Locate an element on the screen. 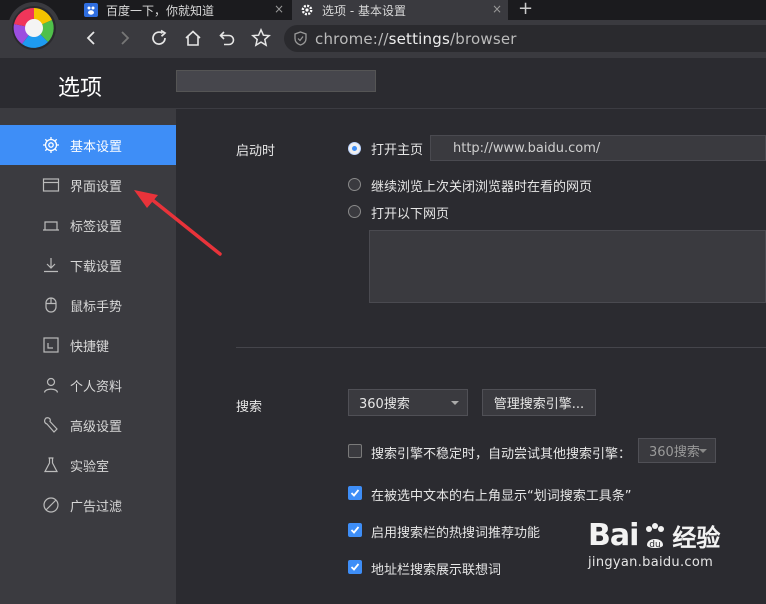  baidu-favicon-icon is located at coordinates (91, 10).